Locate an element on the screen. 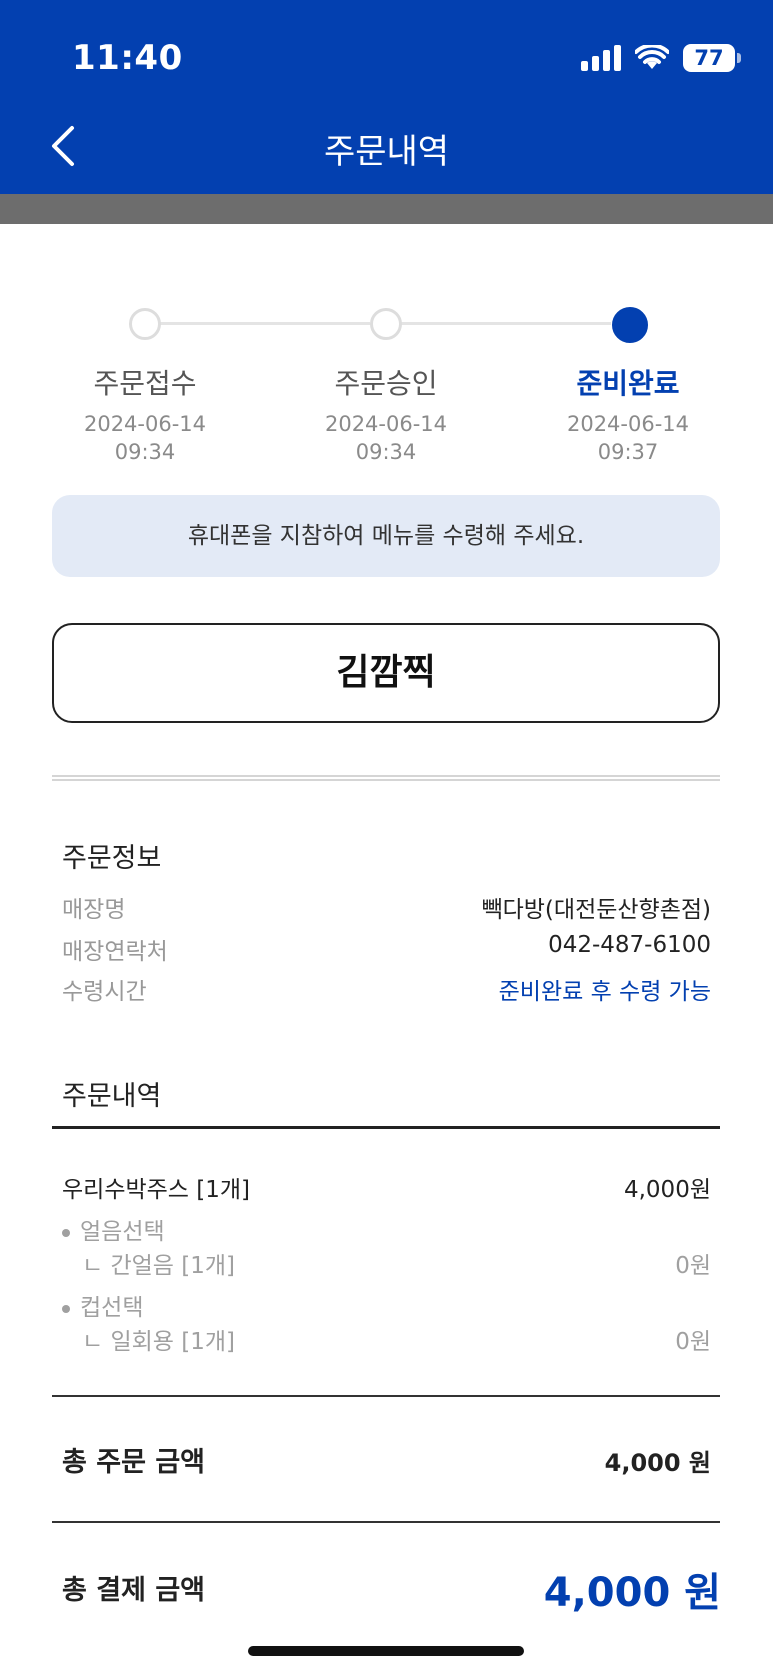 The height and width of the screenshot is (1674, 773). option-price-ice: 0원 is located at coordinates (693, 1266).